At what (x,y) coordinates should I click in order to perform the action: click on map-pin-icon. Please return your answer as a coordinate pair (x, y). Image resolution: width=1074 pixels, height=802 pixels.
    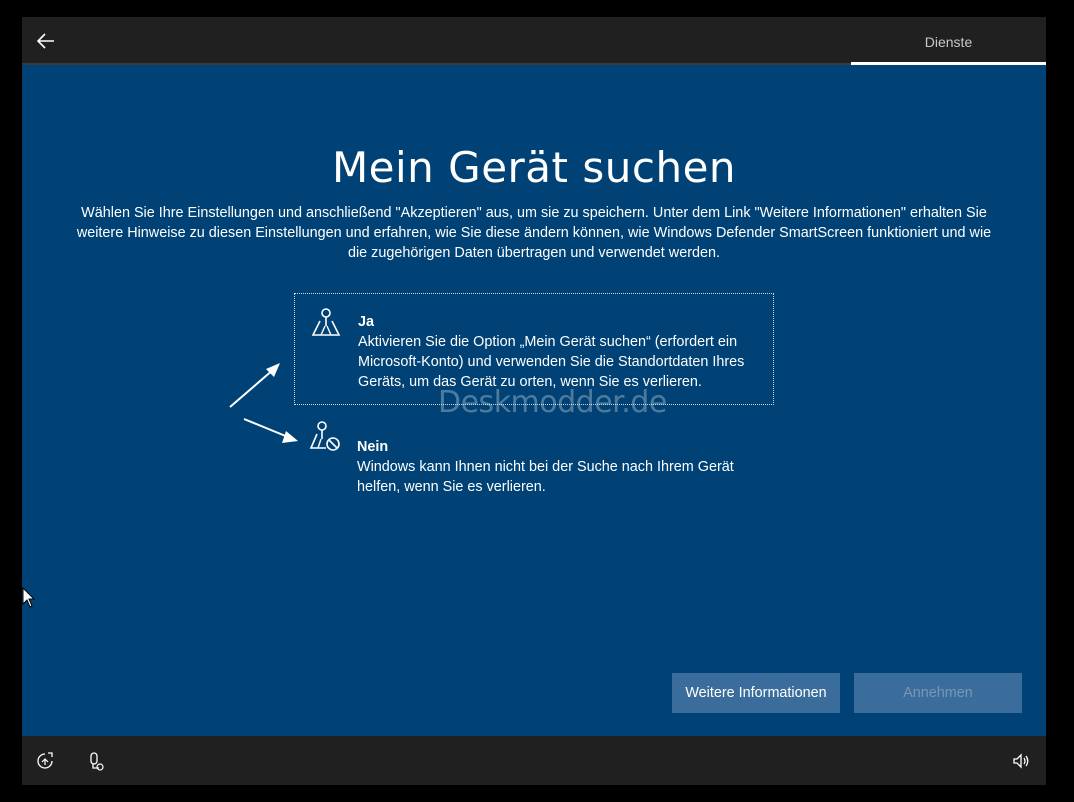
    Looking at the image, I should click on (326, 323).